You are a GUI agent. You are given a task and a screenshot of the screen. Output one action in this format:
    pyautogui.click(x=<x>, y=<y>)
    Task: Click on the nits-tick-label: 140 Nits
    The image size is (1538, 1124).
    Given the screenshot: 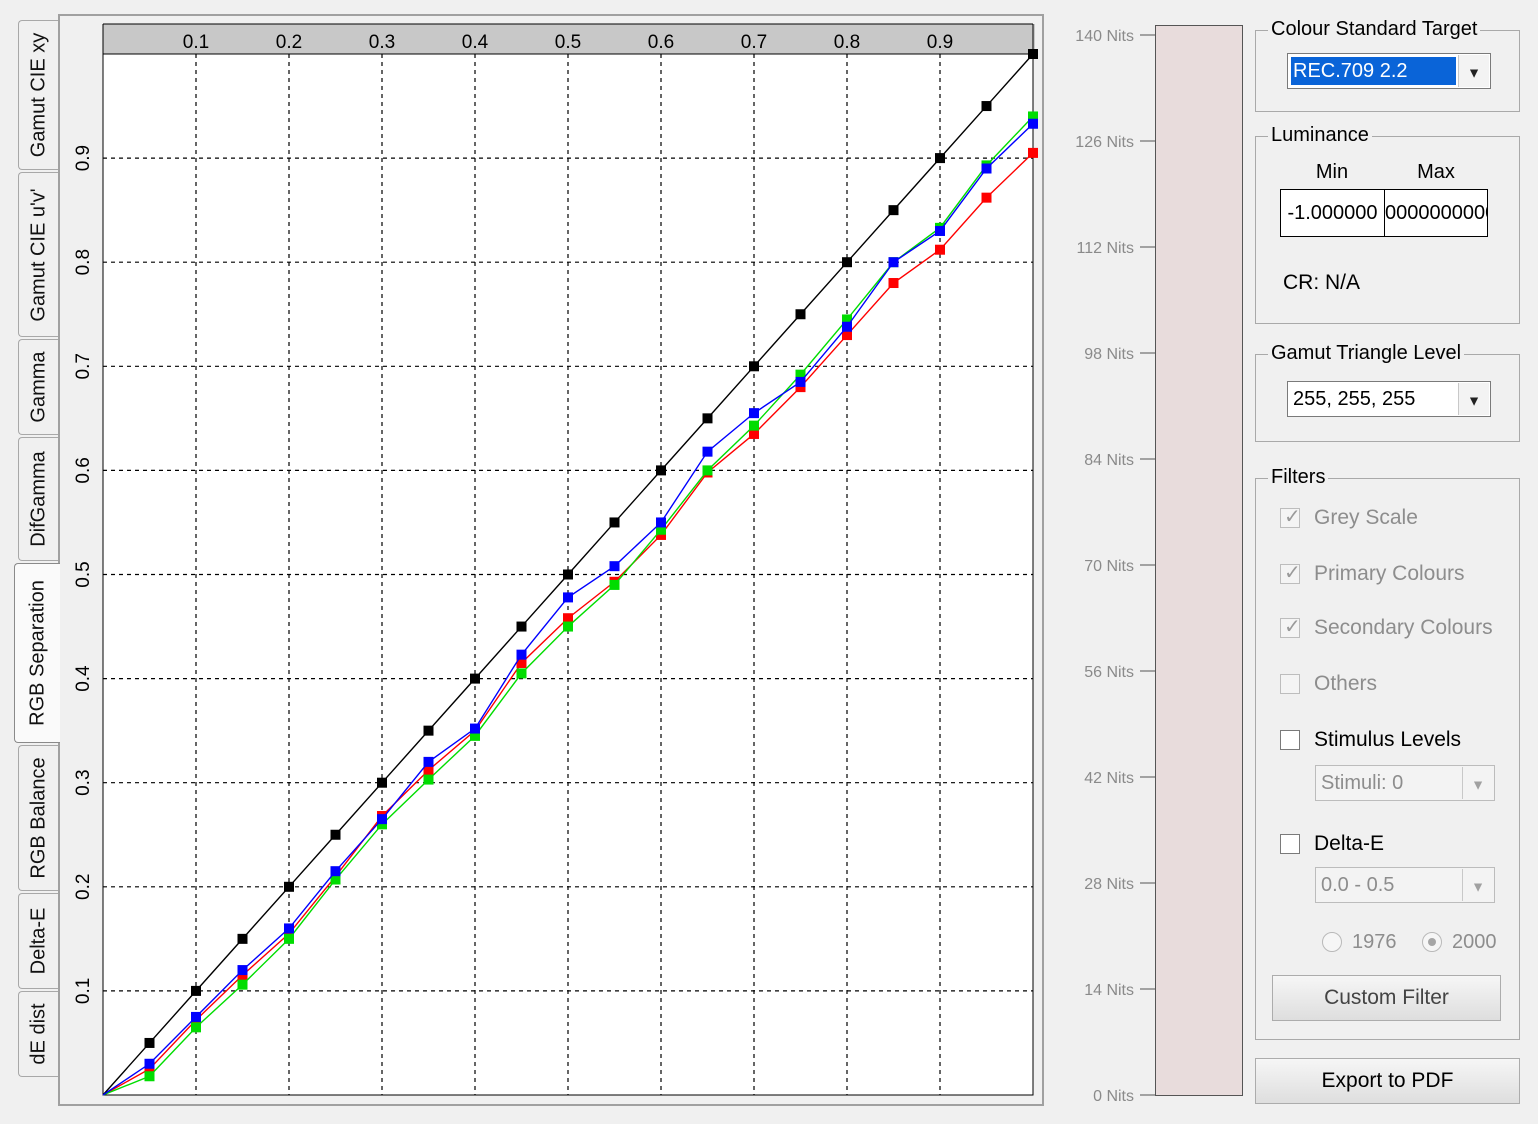 What is the action you would take?
    pyautogui.click(x=1104, y=36)
    